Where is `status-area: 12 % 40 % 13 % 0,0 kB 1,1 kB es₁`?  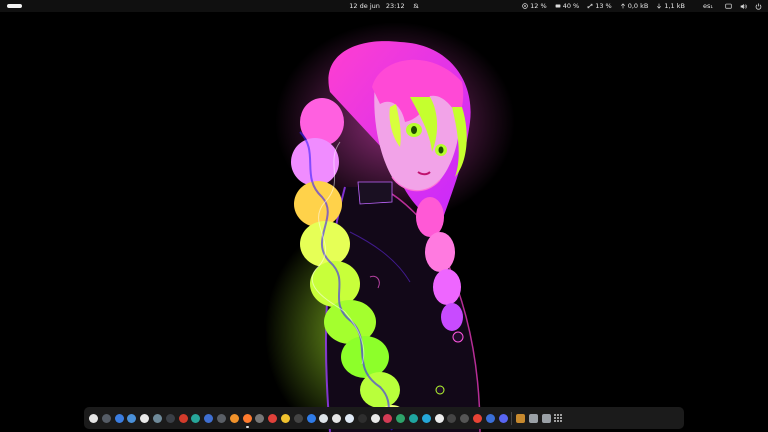 status-area: 12 % 40 % 13 % 0,0 kB 1,1 kB es₁ is located at coordinates (642, 6).